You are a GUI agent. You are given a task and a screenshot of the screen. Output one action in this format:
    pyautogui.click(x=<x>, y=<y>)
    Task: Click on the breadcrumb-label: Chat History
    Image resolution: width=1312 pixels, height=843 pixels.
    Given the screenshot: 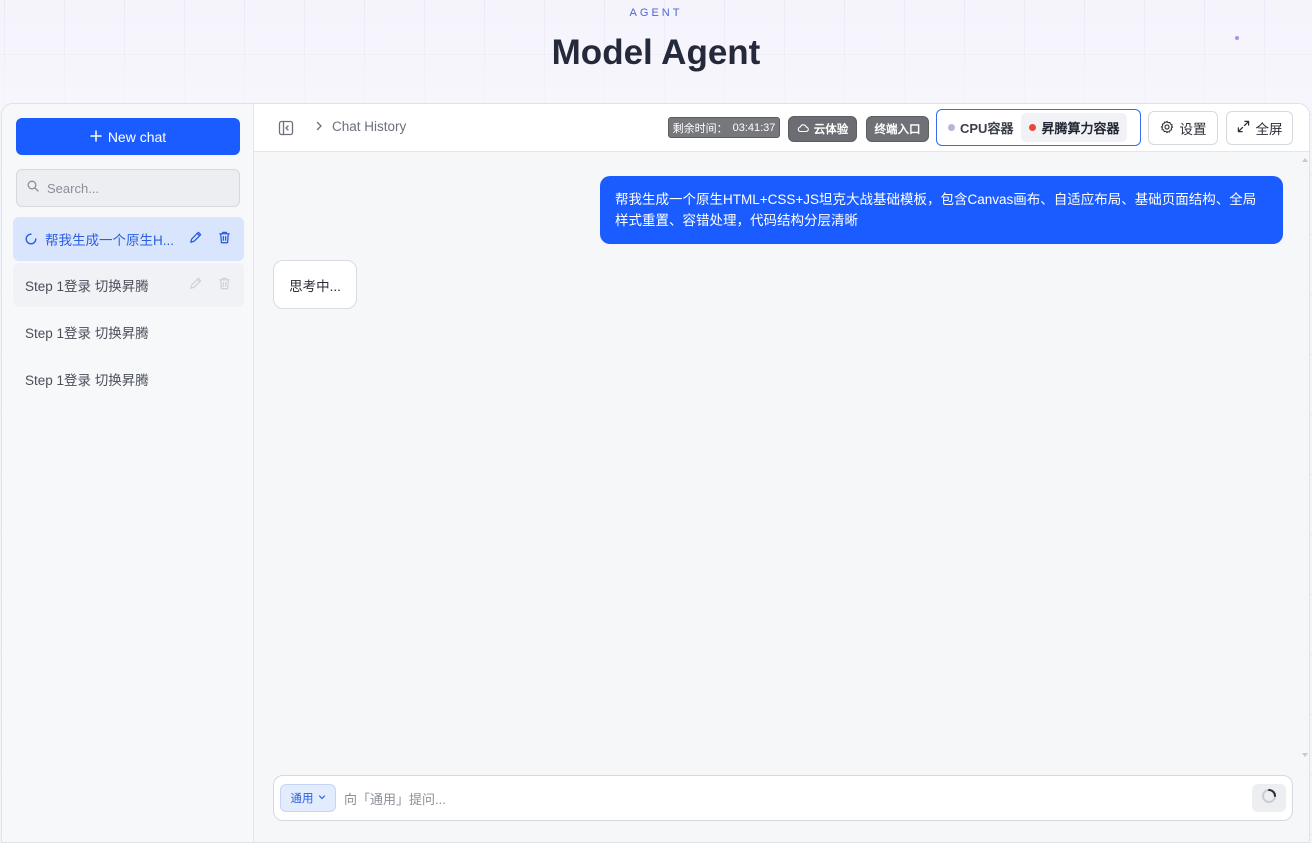 What is the action you would take?
    pyautogui.click(x=369, y=126)
    